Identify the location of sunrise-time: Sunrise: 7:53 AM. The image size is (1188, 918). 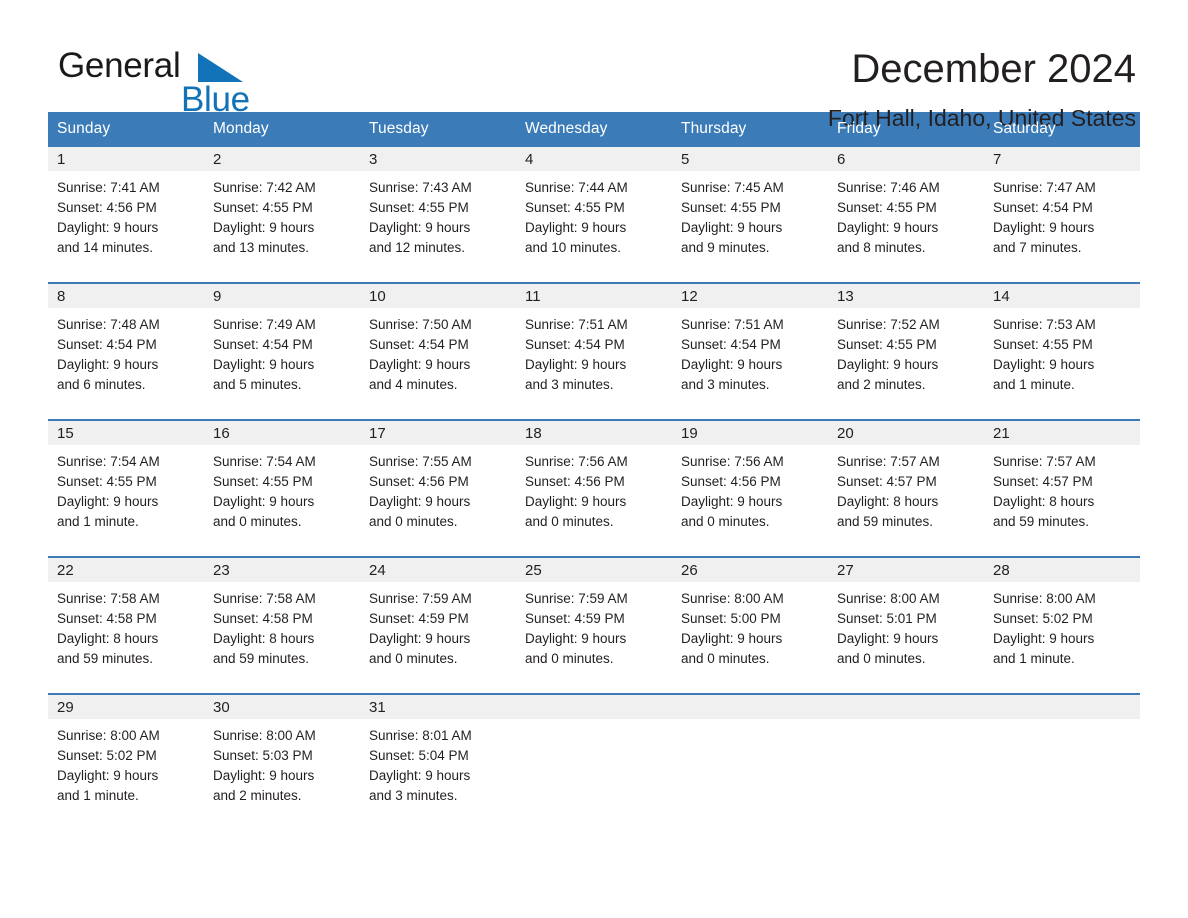
(1044, 324).